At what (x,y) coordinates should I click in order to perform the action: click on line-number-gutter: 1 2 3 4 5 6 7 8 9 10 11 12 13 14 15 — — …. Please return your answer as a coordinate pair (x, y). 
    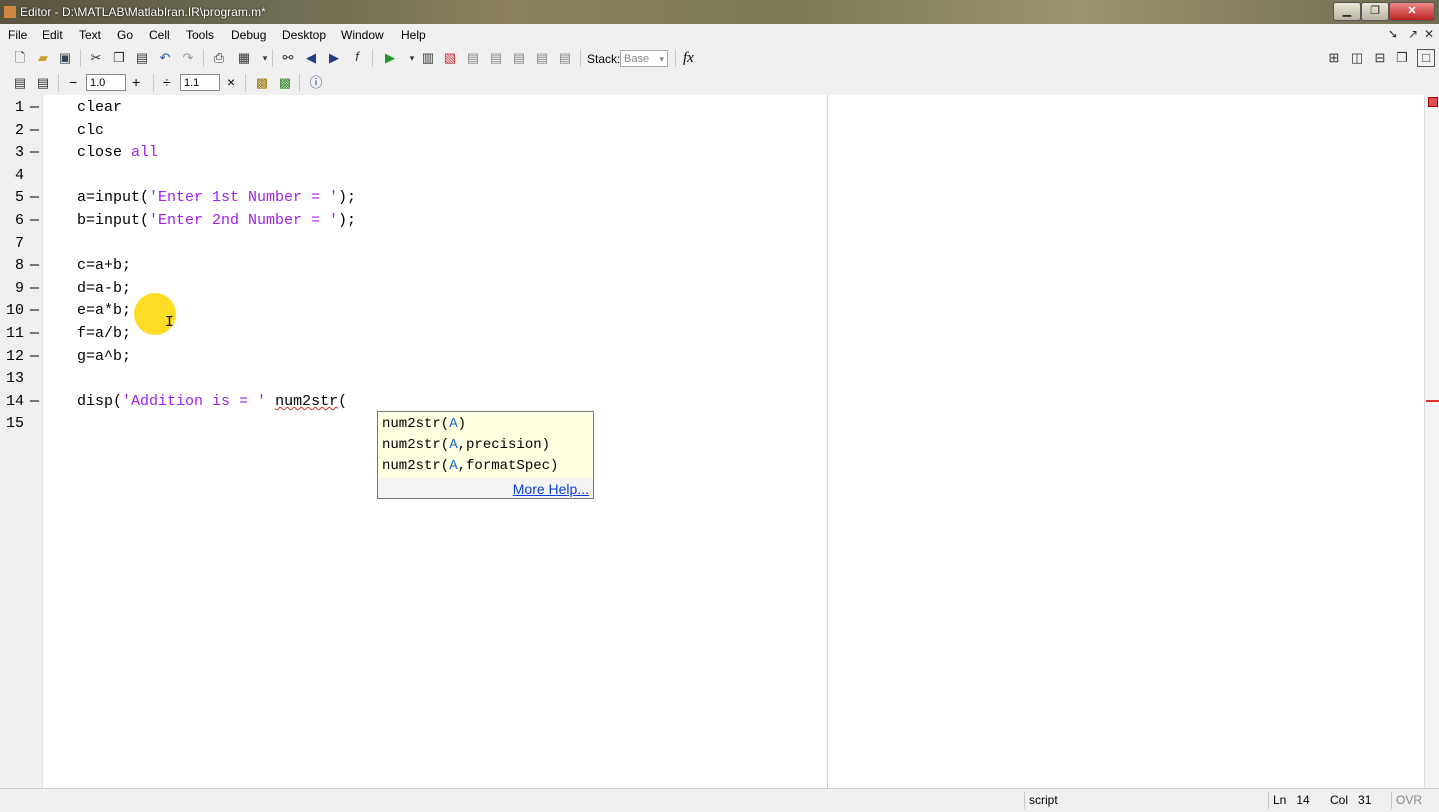
    Looking at the image, I should click on (21, 441).